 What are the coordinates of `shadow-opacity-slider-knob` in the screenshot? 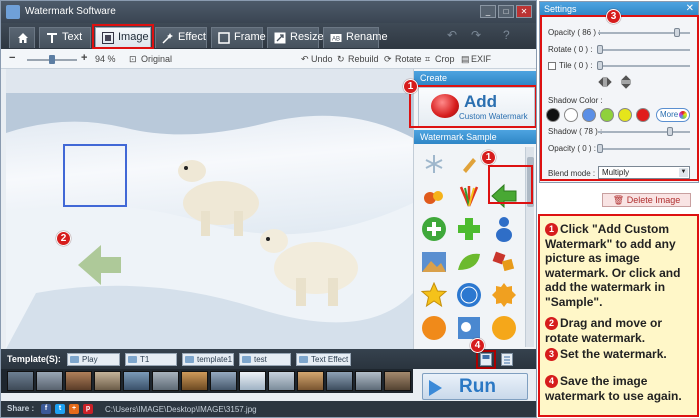 It's located at (600, 148).